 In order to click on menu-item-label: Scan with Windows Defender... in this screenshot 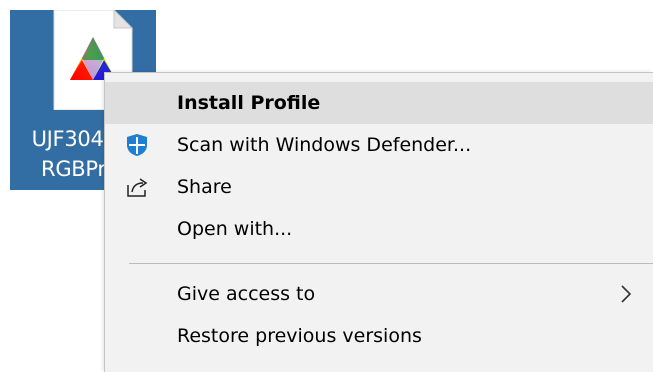, I will do `click(324, 145)`.